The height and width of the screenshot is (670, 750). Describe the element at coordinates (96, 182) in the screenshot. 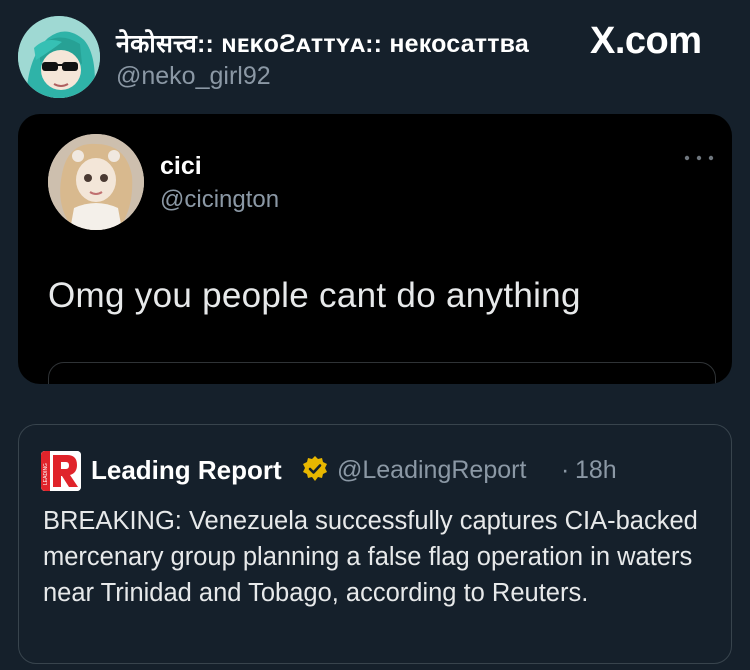

I see `embedded-author-avatar` at that location.